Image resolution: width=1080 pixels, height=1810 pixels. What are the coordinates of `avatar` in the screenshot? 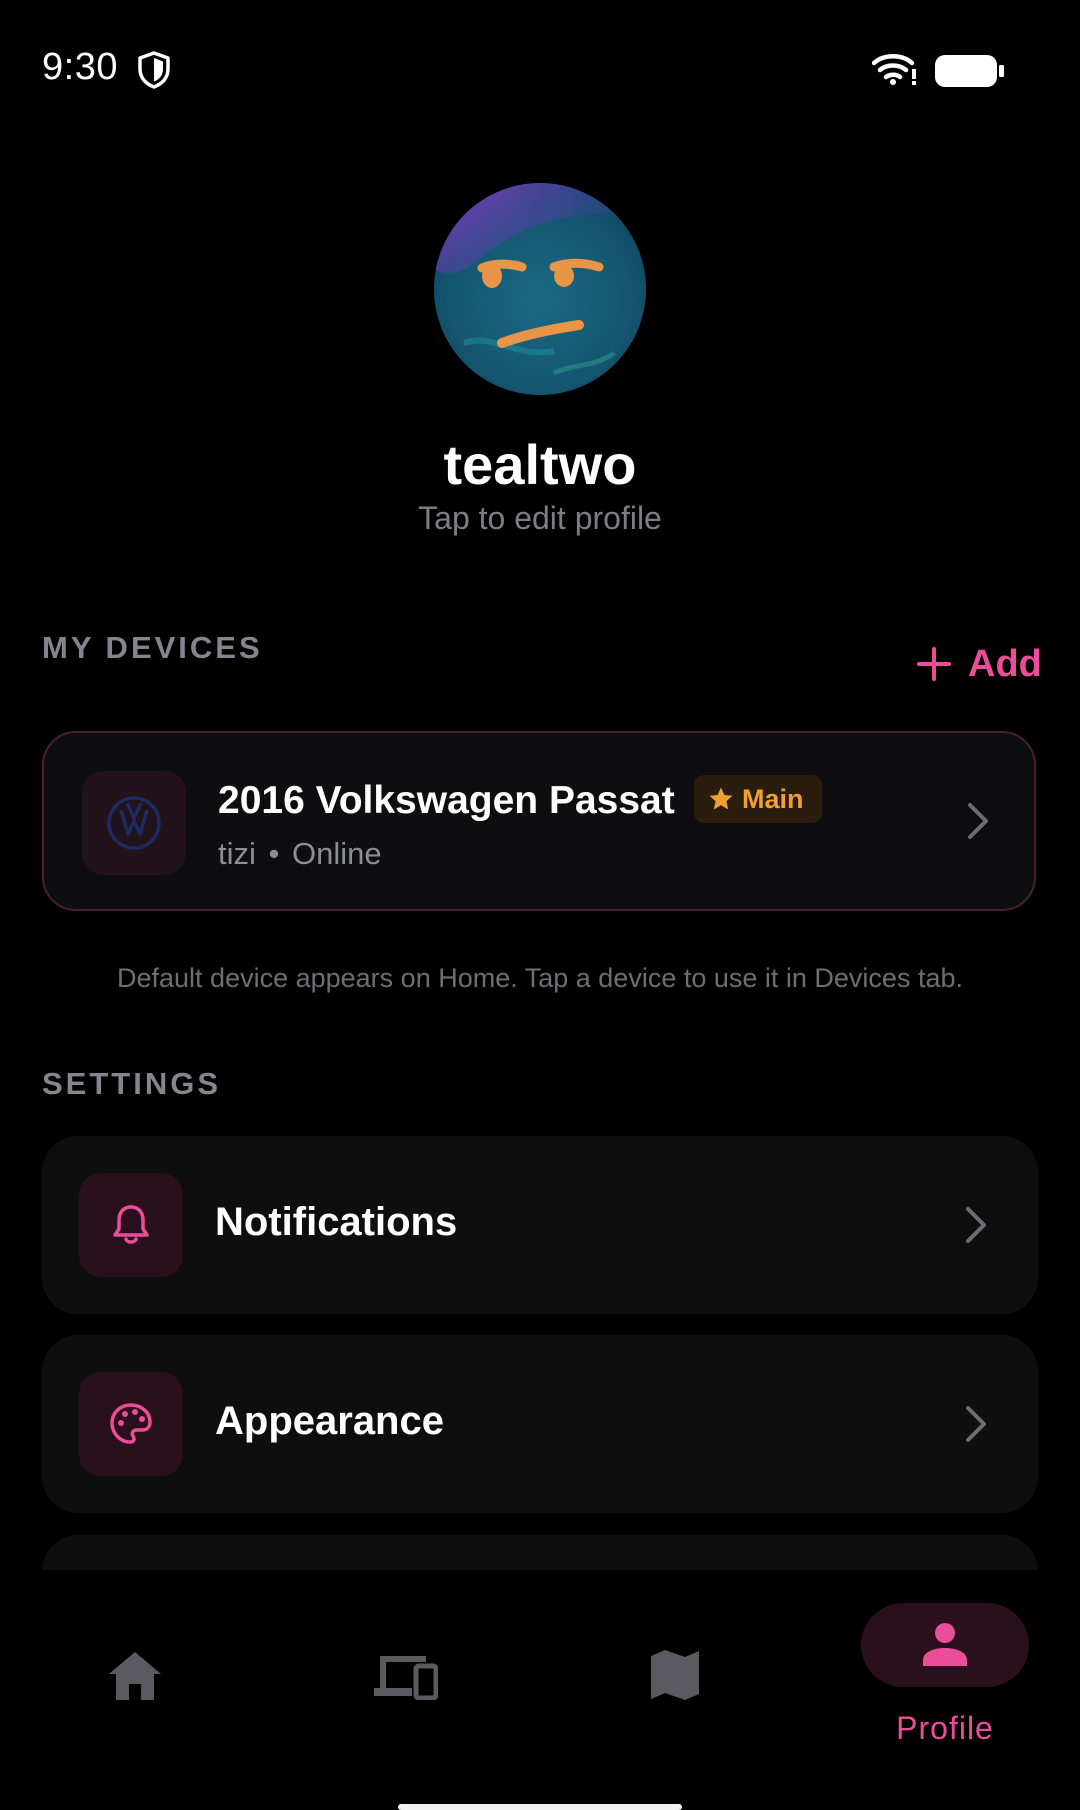 It's located at (540, 289).